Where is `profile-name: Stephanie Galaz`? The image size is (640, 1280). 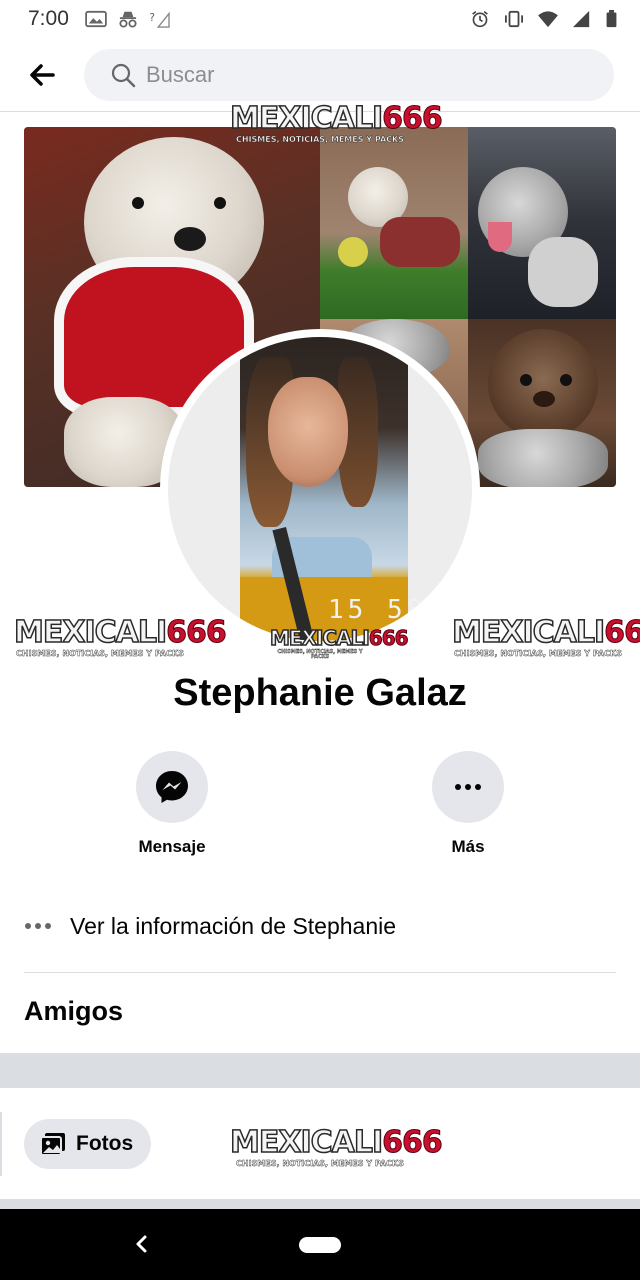
profile-name: Stephanie Galaz is located at coordinates (320, 693).